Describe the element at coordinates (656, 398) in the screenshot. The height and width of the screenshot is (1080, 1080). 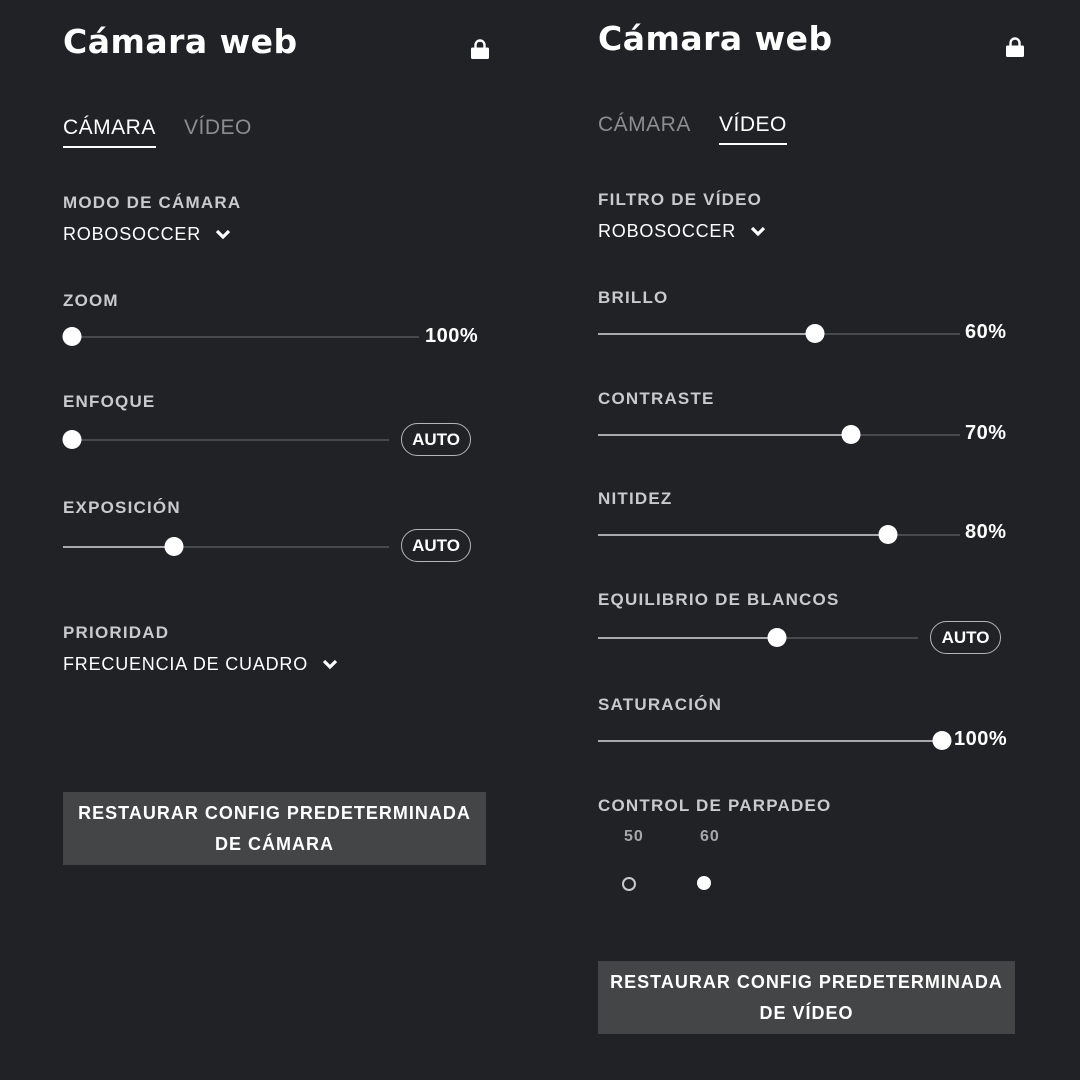
I see `contrast-label: CONTRASTE` at that location.